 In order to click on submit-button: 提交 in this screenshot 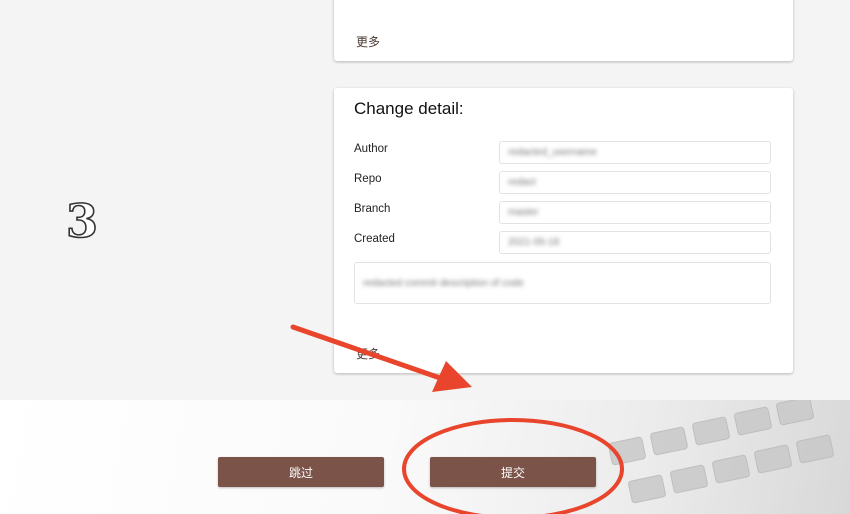, I will do `click(513, 472)`.